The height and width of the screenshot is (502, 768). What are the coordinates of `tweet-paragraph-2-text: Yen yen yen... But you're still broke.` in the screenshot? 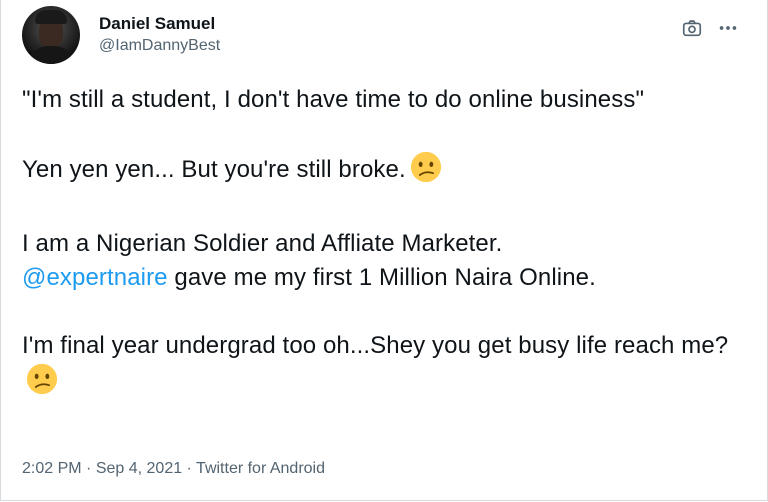 It's located at (214, 169).